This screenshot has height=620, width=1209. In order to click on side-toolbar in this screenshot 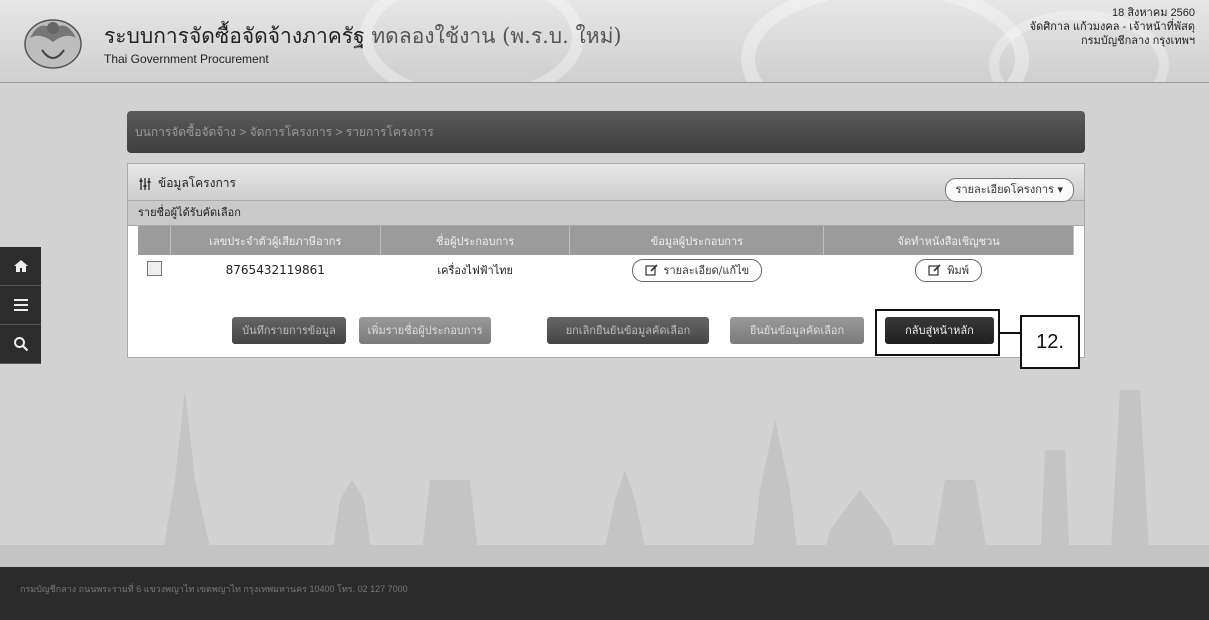, I will do `click(20, 305)`.